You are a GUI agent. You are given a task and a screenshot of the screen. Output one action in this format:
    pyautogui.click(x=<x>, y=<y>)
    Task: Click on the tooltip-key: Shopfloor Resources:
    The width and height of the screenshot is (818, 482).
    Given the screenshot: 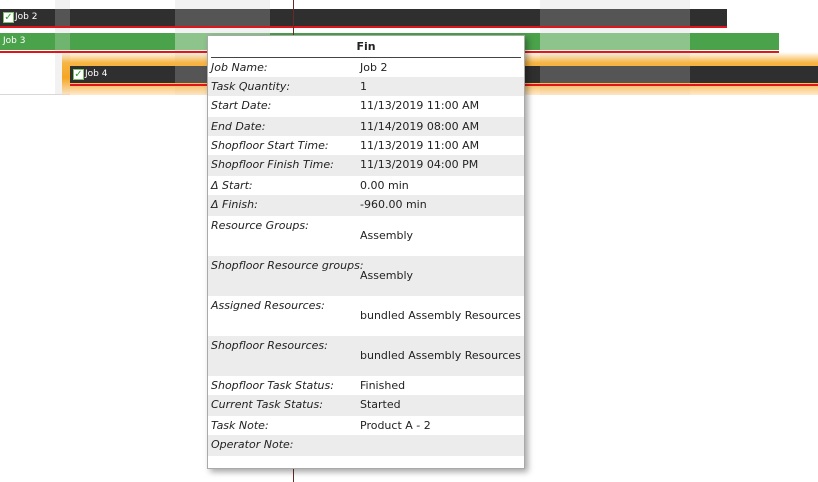 What is the action you would take?
    pyautogui.click(x=269, y=345)
    